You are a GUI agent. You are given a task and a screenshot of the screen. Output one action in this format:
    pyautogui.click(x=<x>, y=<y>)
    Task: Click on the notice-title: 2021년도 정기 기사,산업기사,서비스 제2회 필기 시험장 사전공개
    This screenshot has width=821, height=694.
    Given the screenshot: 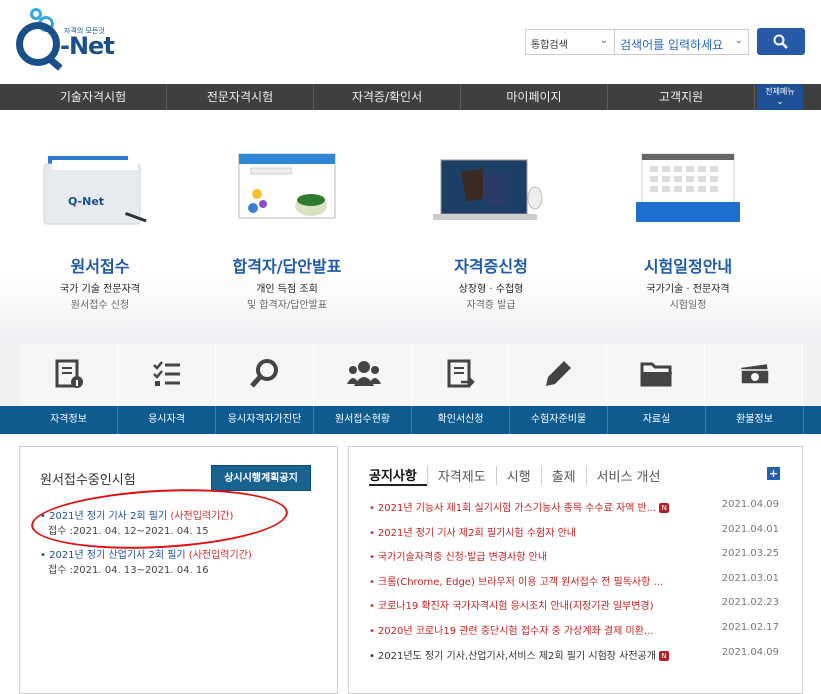 What is the action you would take?
    pyautogui.click(x=517, y=656)
    